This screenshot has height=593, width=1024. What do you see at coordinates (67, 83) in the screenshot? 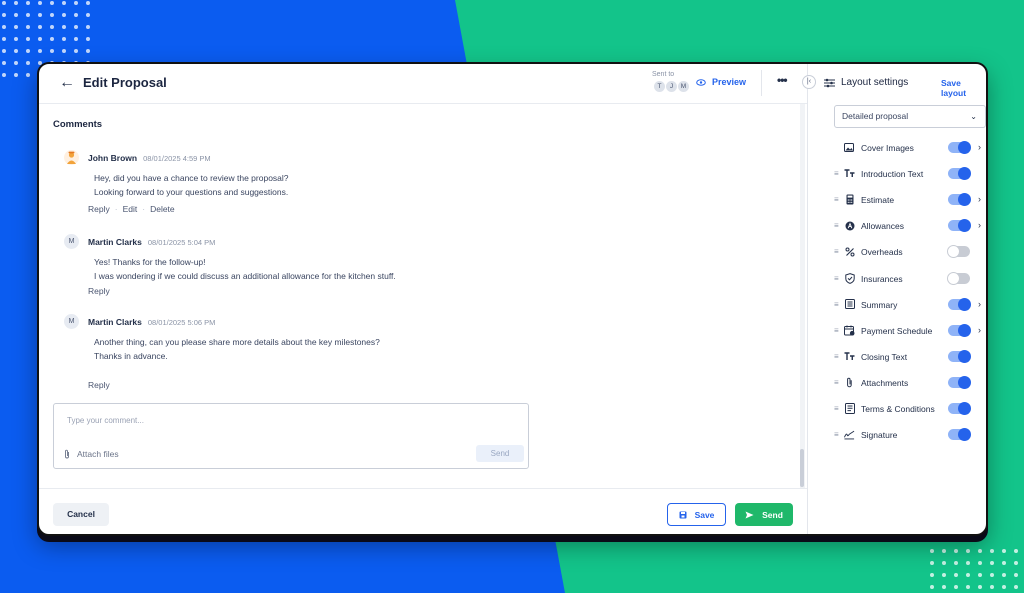
I see `arrow-left-icon: ←` at bounding box center [67, 83].